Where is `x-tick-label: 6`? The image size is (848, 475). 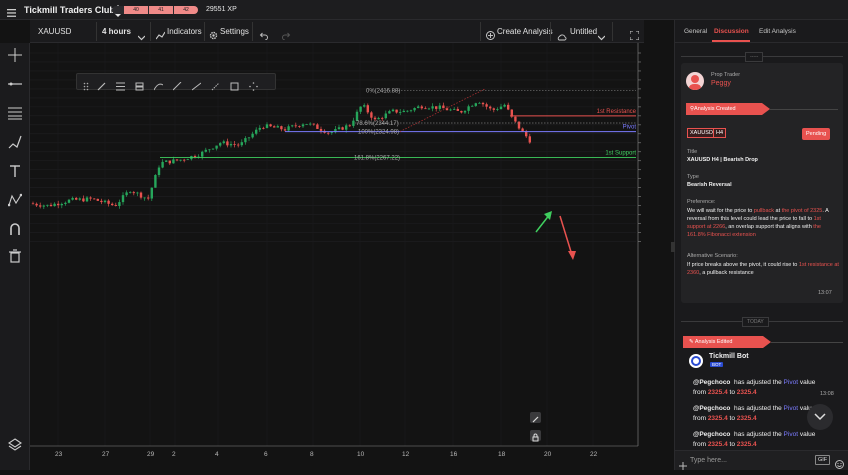
x-tick-label: 6 is located at coordinates (266, 454).